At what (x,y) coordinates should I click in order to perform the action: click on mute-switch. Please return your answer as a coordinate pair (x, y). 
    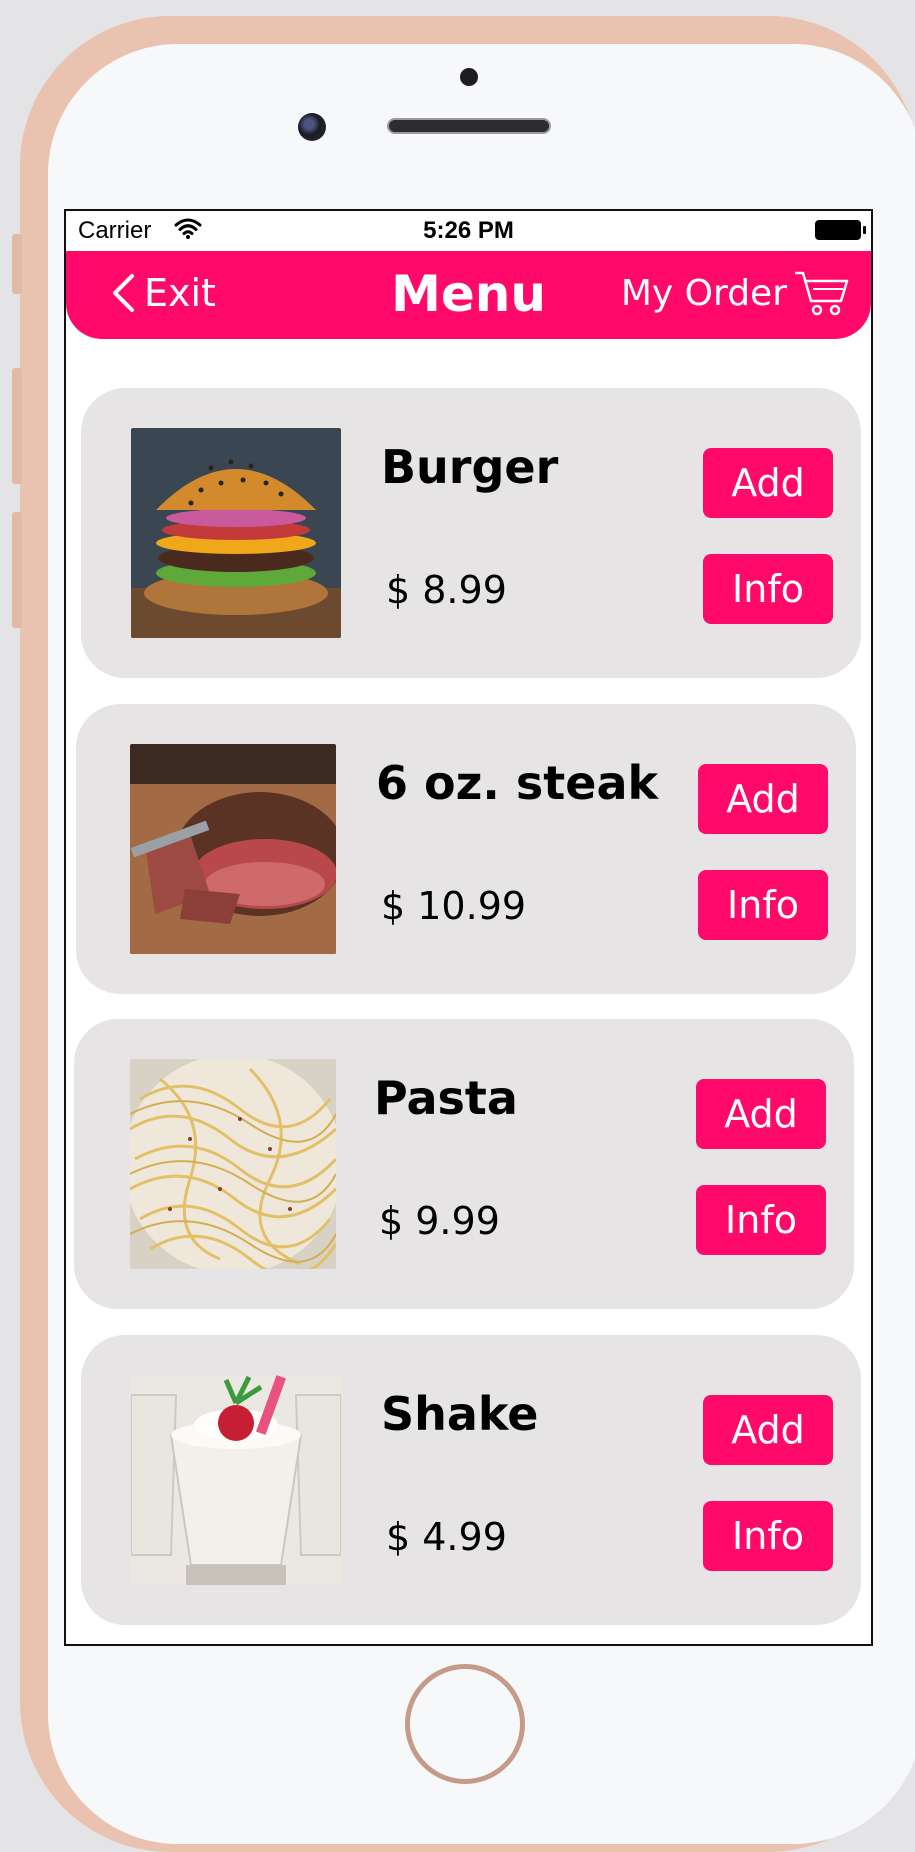
    Looking at the image, I should click on (17, 264).